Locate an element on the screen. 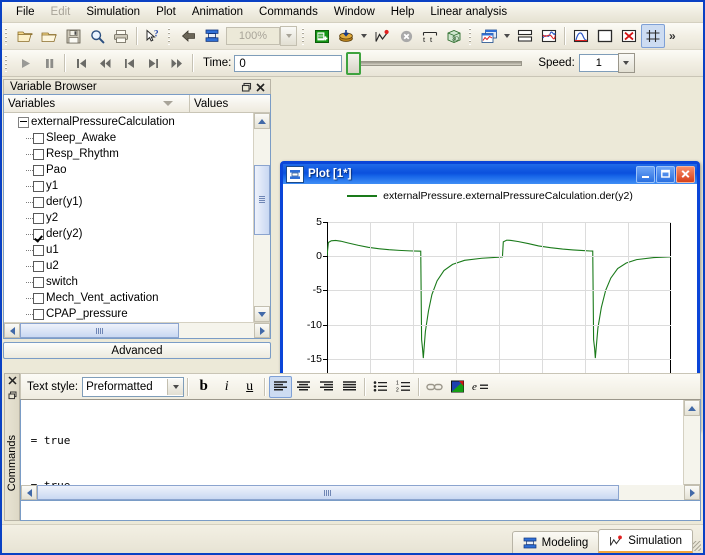  command-input-field is located at coordinates (360, 511).